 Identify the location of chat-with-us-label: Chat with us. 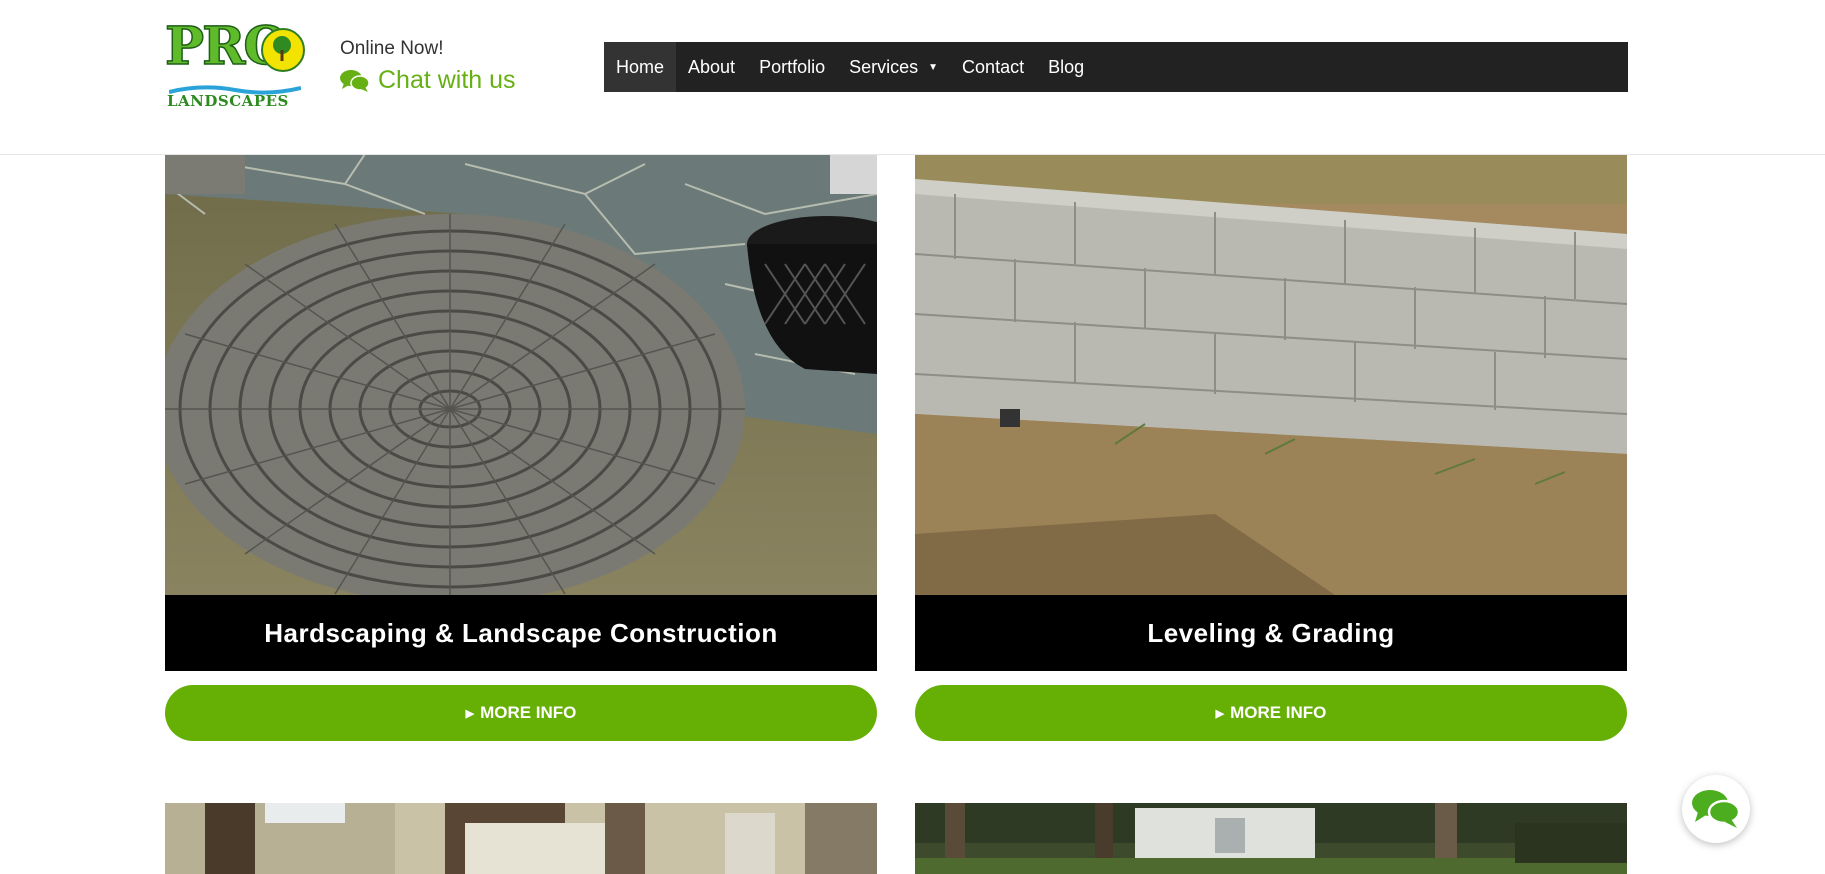
(447, 80).